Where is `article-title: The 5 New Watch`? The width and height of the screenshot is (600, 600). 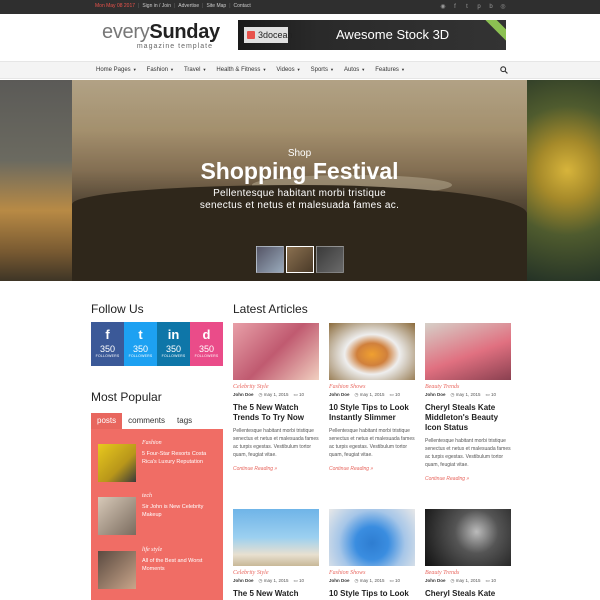 article-title: The 5 New Watch is located at coordinates (276, 594).